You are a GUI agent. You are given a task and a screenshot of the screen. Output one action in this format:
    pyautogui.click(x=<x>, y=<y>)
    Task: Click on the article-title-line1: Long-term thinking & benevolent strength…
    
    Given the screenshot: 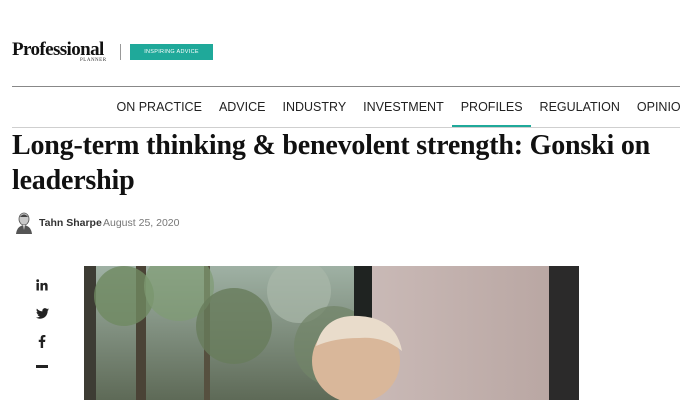 What is the action you would take?
    pyautogui.click(x=331, y=145)
    